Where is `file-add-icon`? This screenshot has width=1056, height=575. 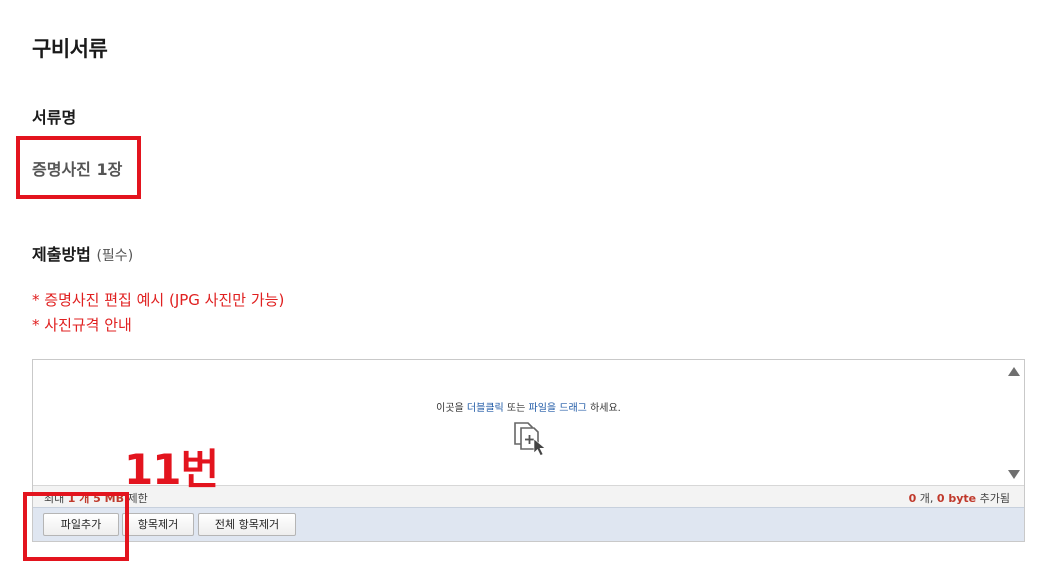 file-add-icon is located at coordinates (530, 439).